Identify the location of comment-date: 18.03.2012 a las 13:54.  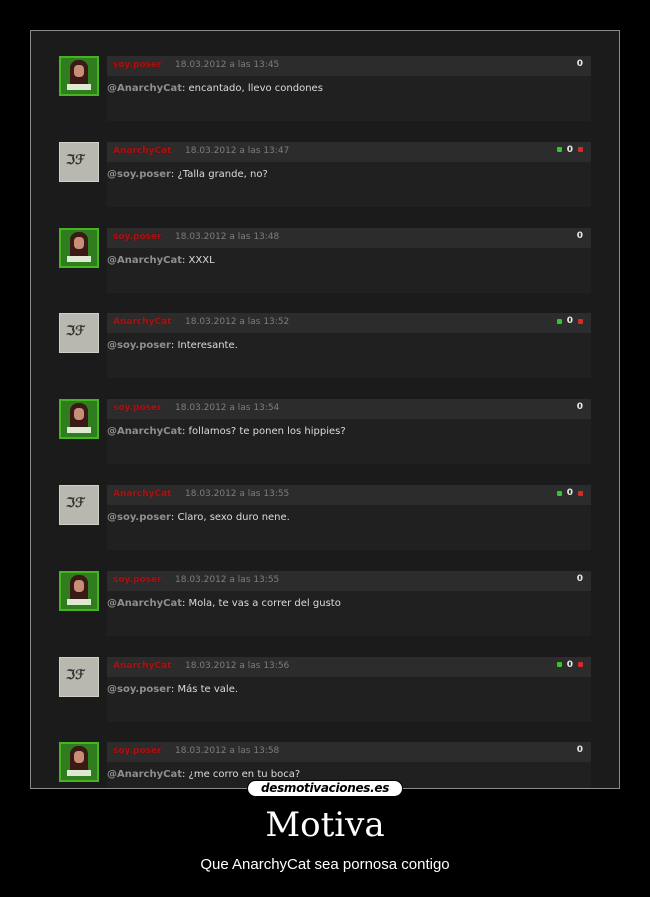
(227, 408).